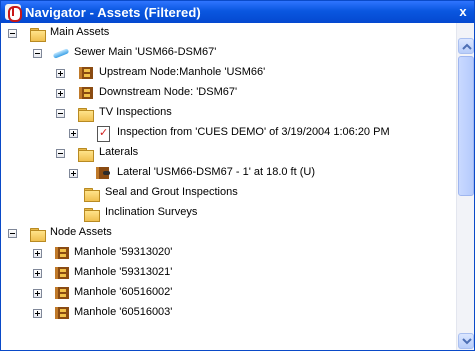 This screenshot has height=351, width=475. Describe the element at coordinates (466, 126) in the screenshot. I see `scrollbar-thumb` at that location.